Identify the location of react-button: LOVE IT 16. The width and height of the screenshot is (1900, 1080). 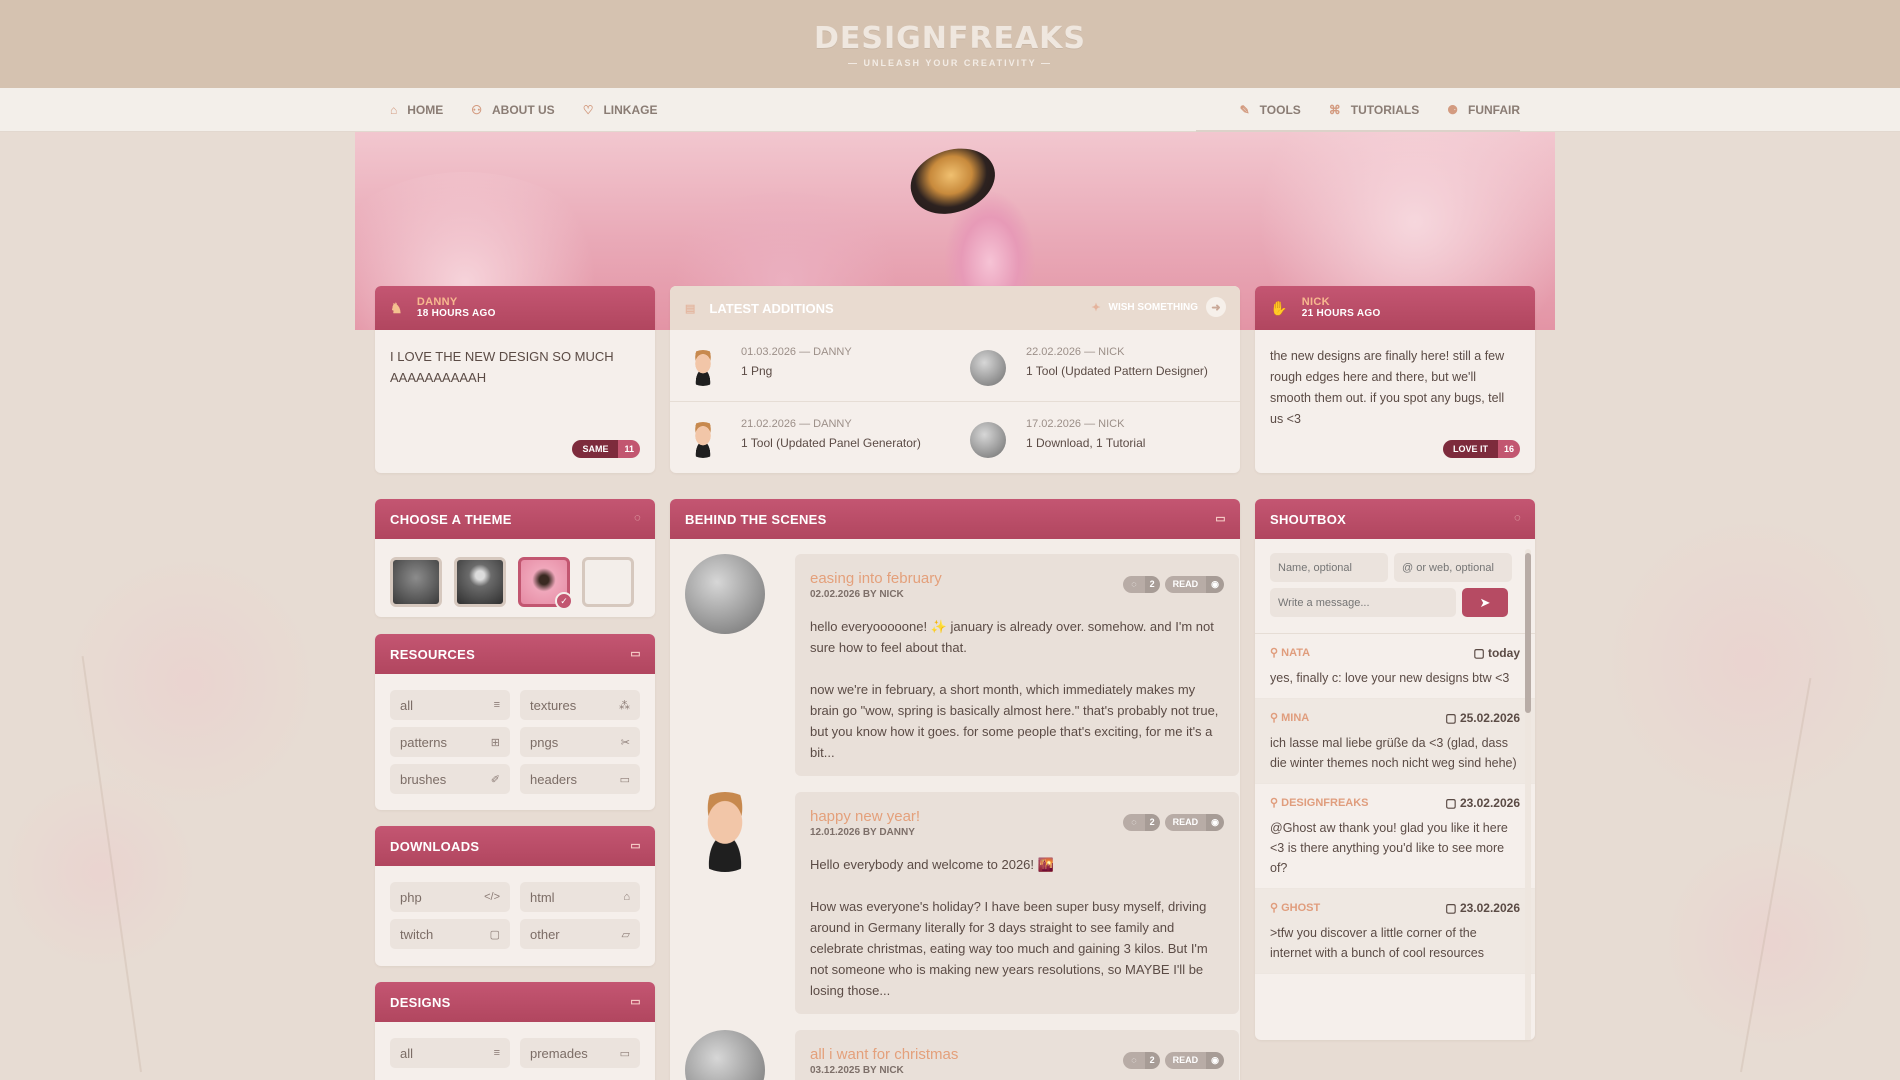
(1481, 449).